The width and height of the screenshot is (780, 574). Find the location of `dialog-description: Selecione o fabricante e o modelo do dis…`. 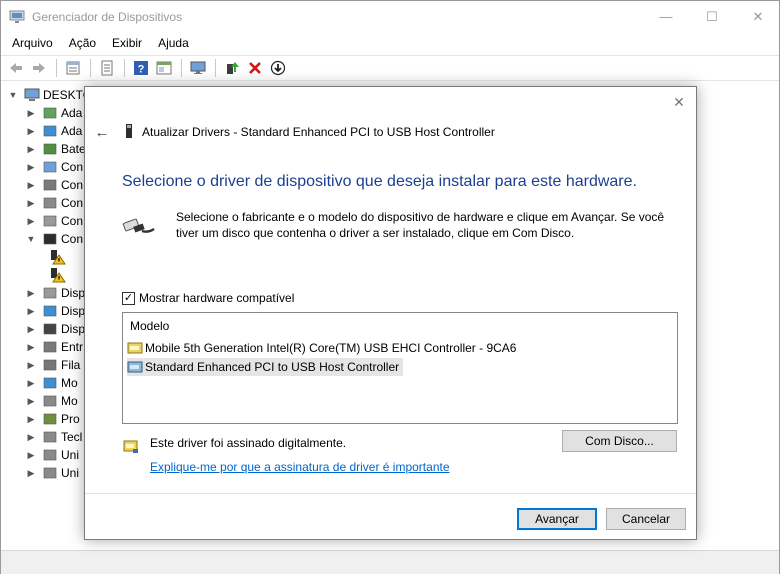

dialog-description: Selecione o fabricante e o modelo do dis… is located at coordinates (420, 225).